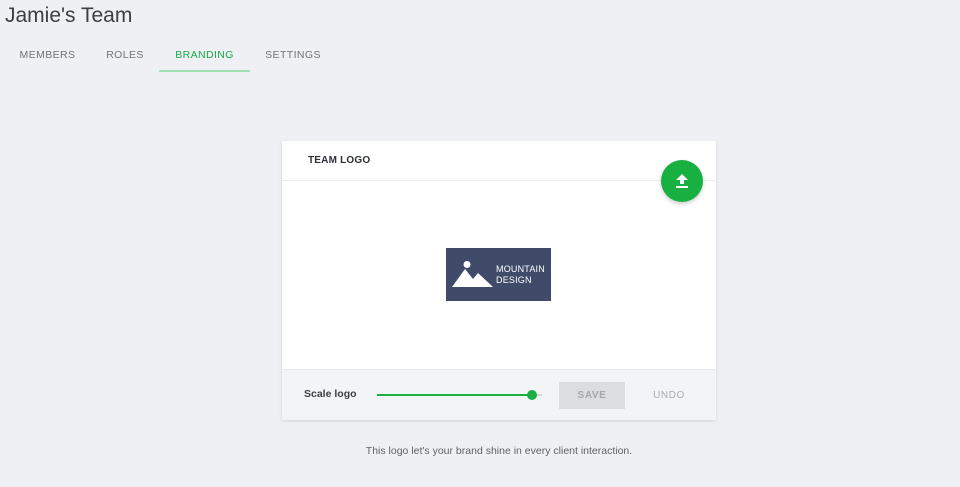 Image resolution: width=960 pixels, height=487 pixels. Describe the element at coordinates (532, 395) in the screenshot. I see `slider-thumb` at that location.